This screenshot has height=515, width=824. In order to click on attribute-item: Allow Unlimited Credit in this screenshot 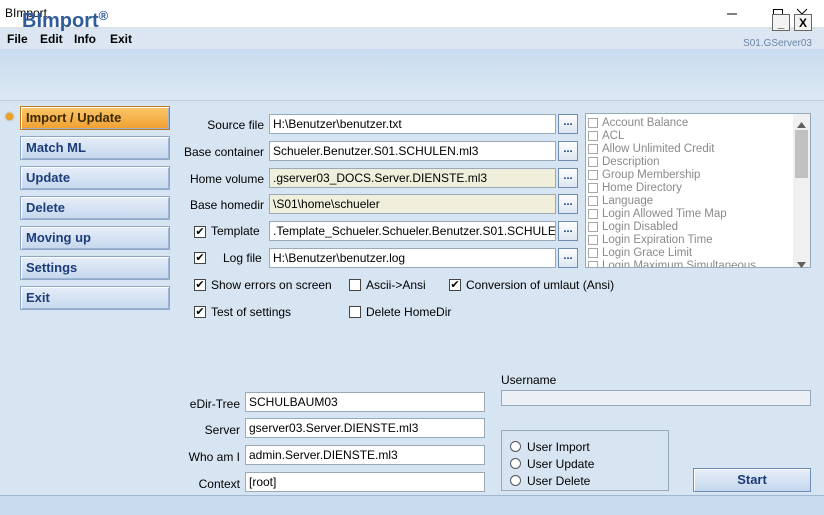, I will do `click(651, 148)`.